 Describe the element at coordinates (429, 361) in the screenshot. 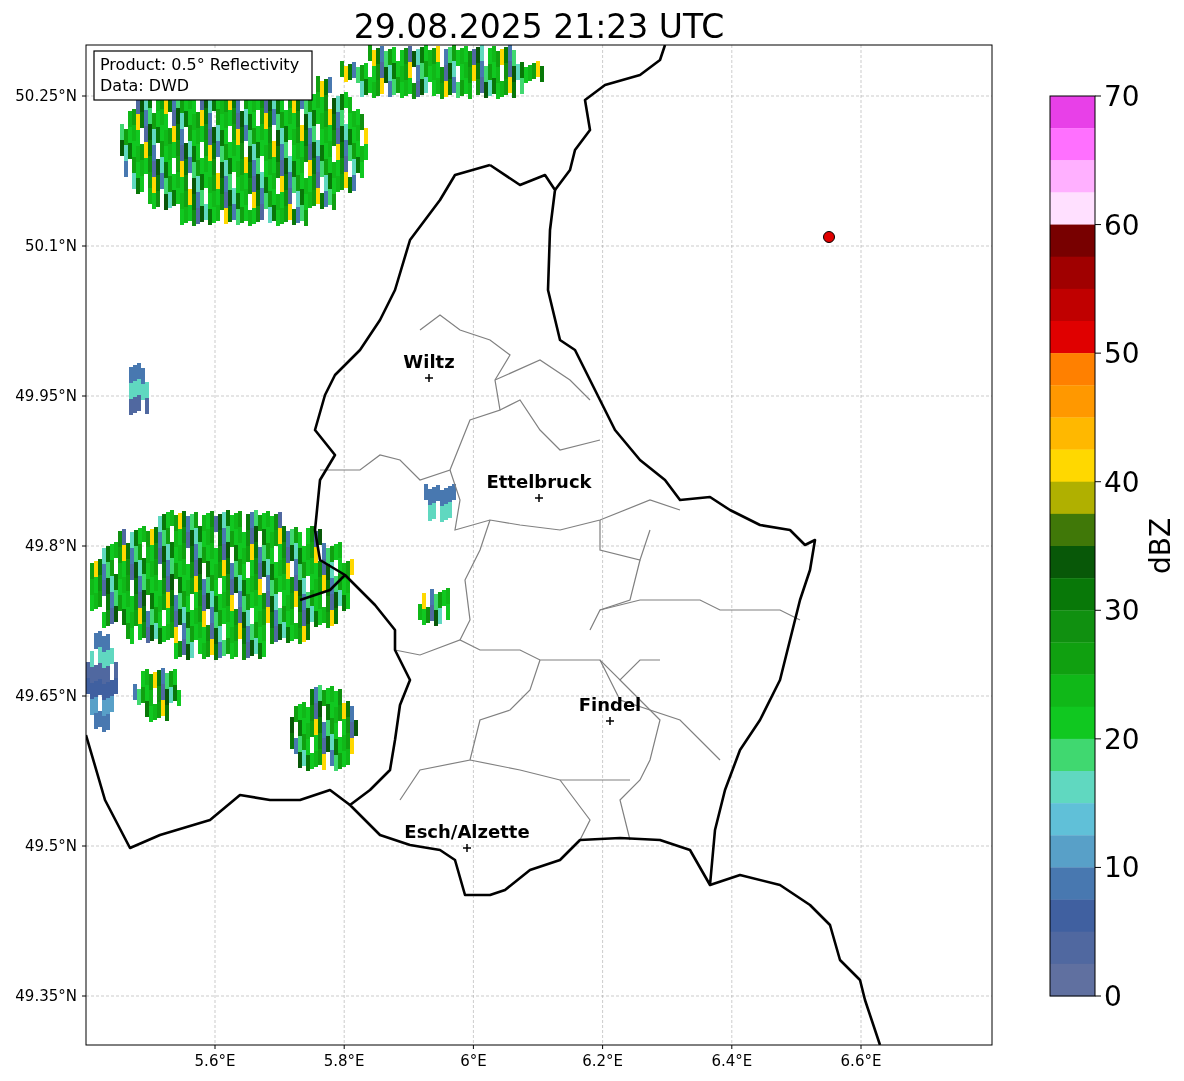

I see `city-label: Wiltz` at that location.